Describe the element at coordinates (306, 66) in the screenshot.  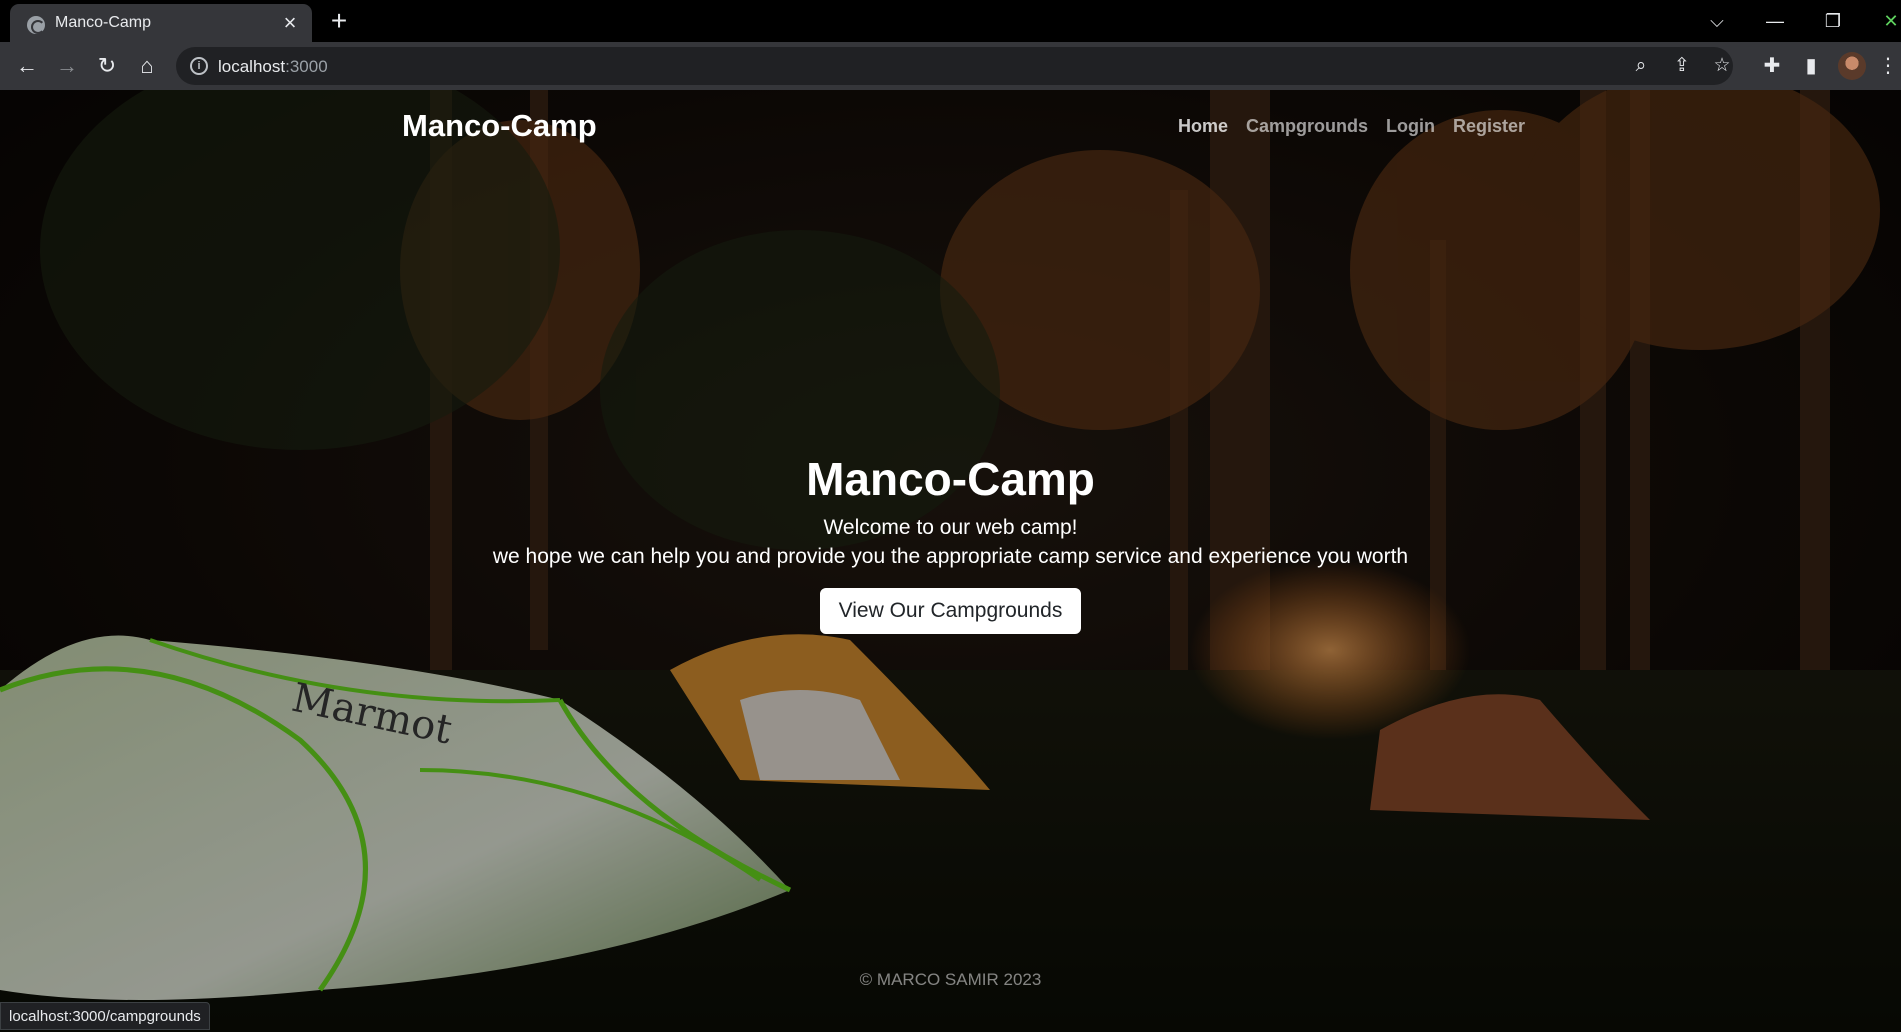
I see `url-port: :3000` at that location.